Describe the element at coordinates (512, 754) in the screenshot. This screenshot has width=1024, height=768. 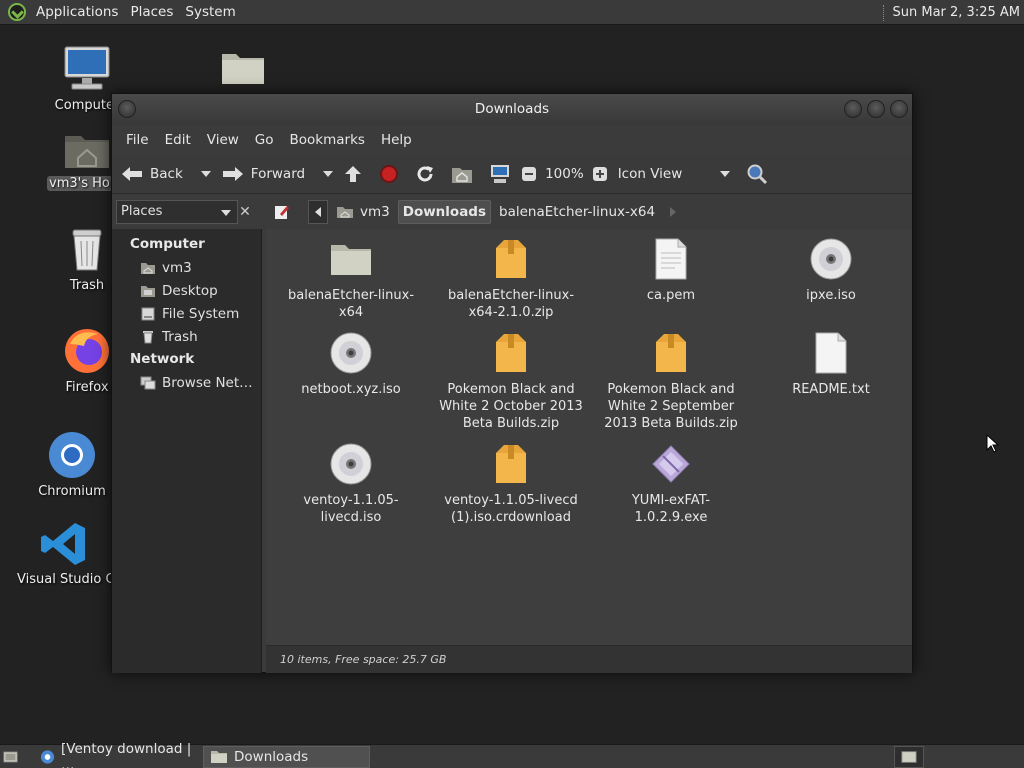
I see `bottom-panel: [Ventoy download | … Downloads` at that location.